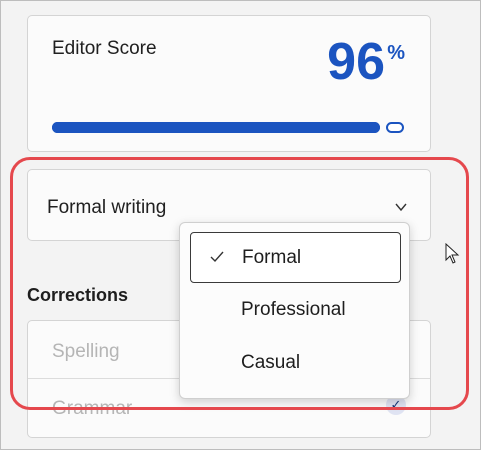 This screenshot has height=450, width=481. What do you see at coordinates (395, 127) in the screenshot?
I see `progress-remainder` at bounding box center [395, 127].